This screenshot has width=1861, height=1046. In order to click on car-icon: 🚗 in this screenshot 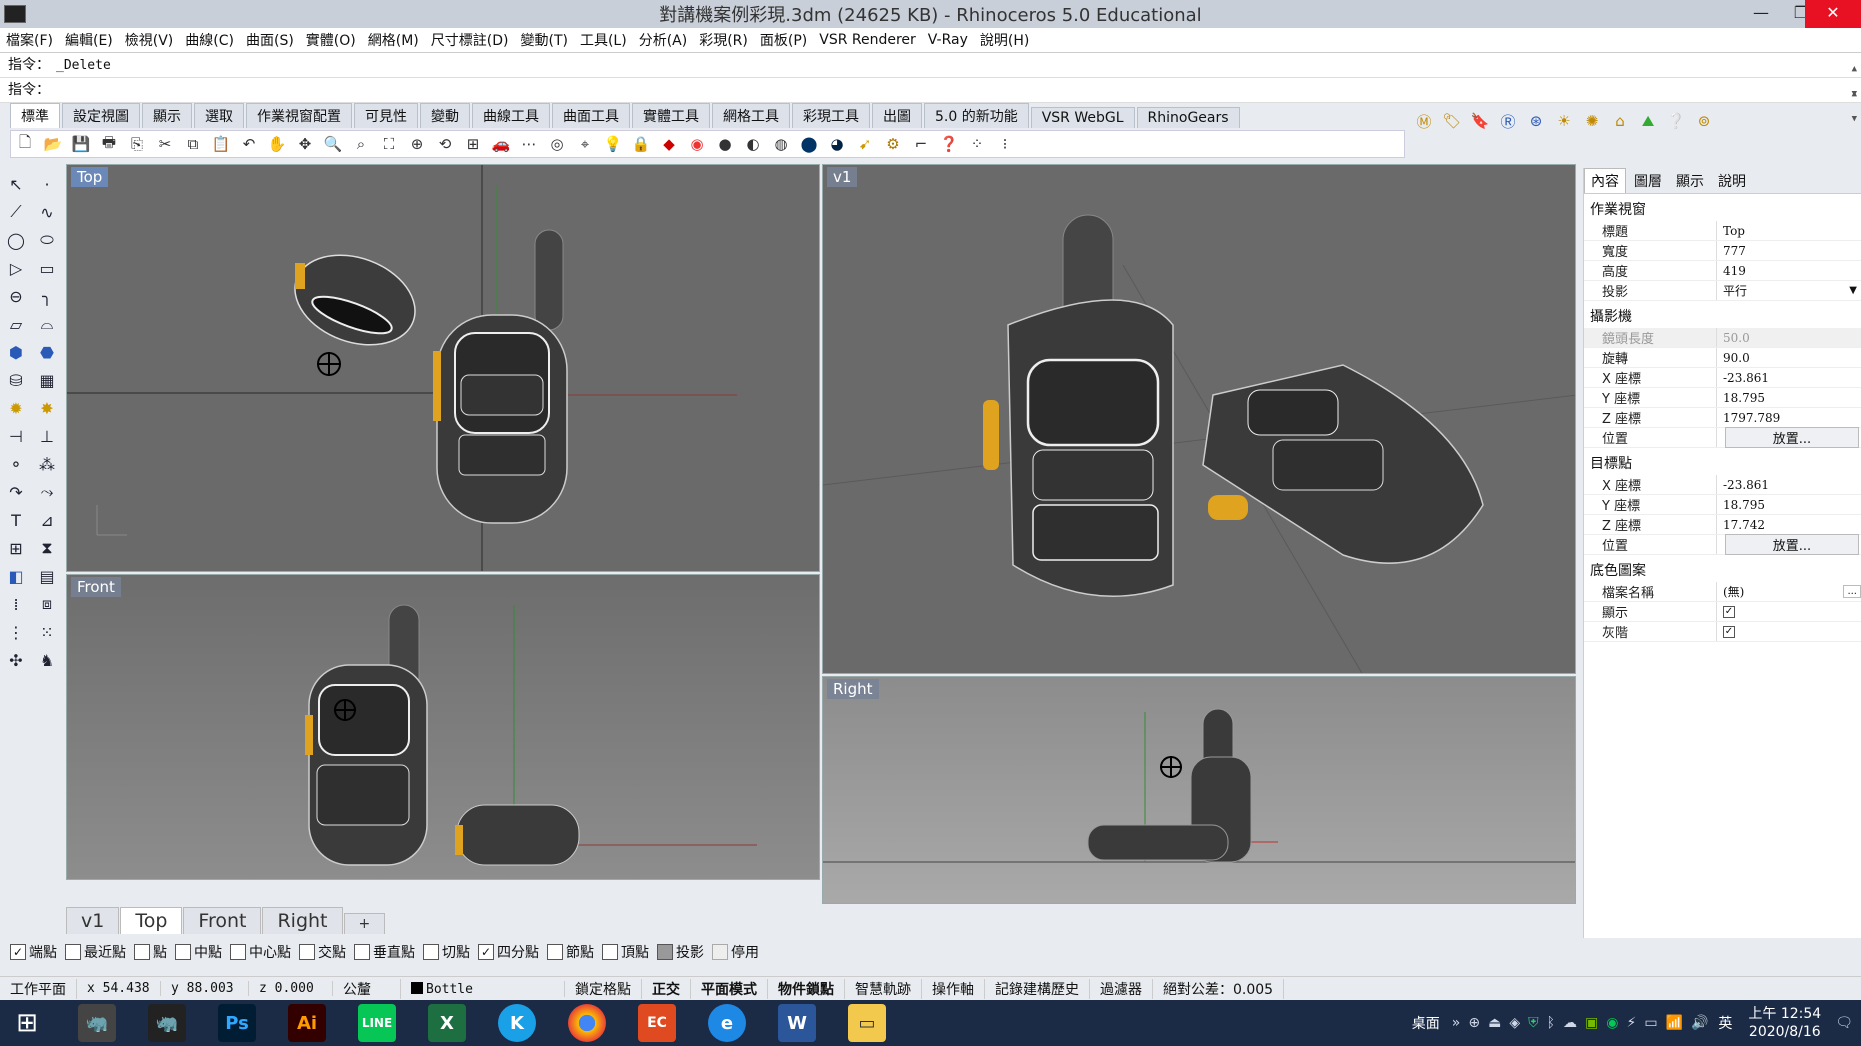, I will do `click(501, 144)`.